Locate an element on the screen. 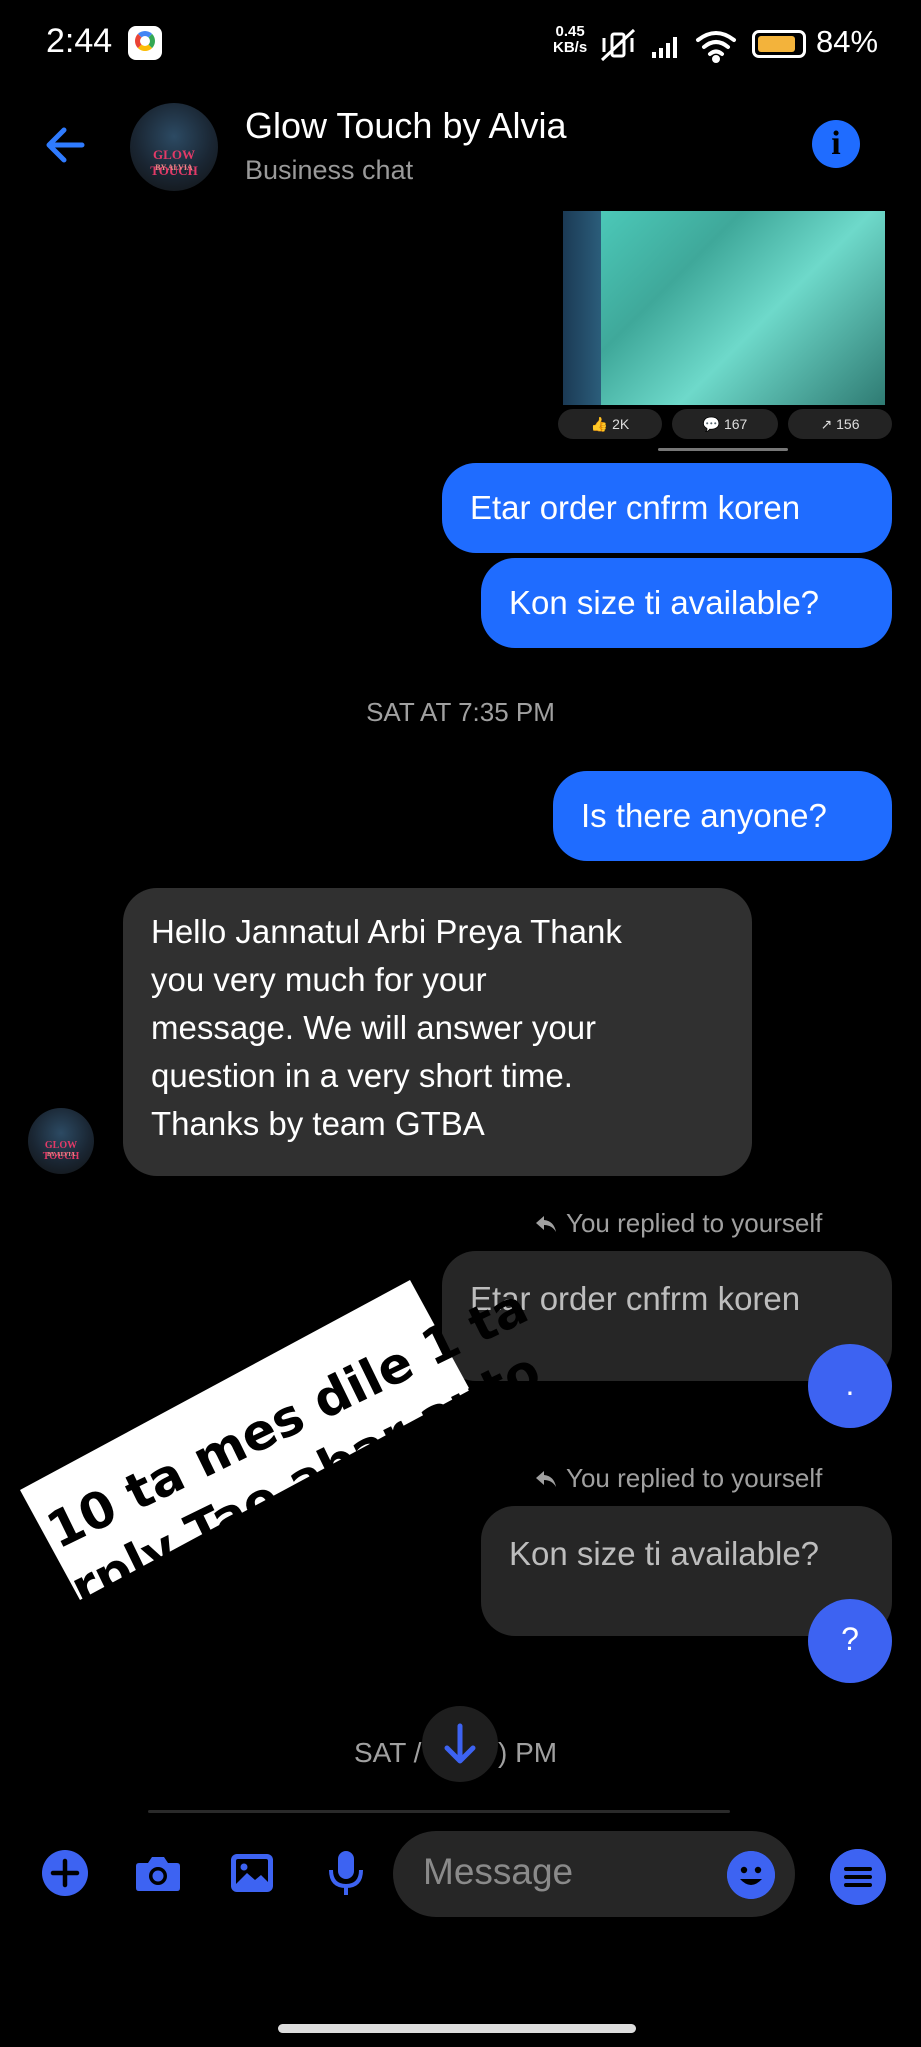  share-icon: ↗ is located at coordinates (826, 424).